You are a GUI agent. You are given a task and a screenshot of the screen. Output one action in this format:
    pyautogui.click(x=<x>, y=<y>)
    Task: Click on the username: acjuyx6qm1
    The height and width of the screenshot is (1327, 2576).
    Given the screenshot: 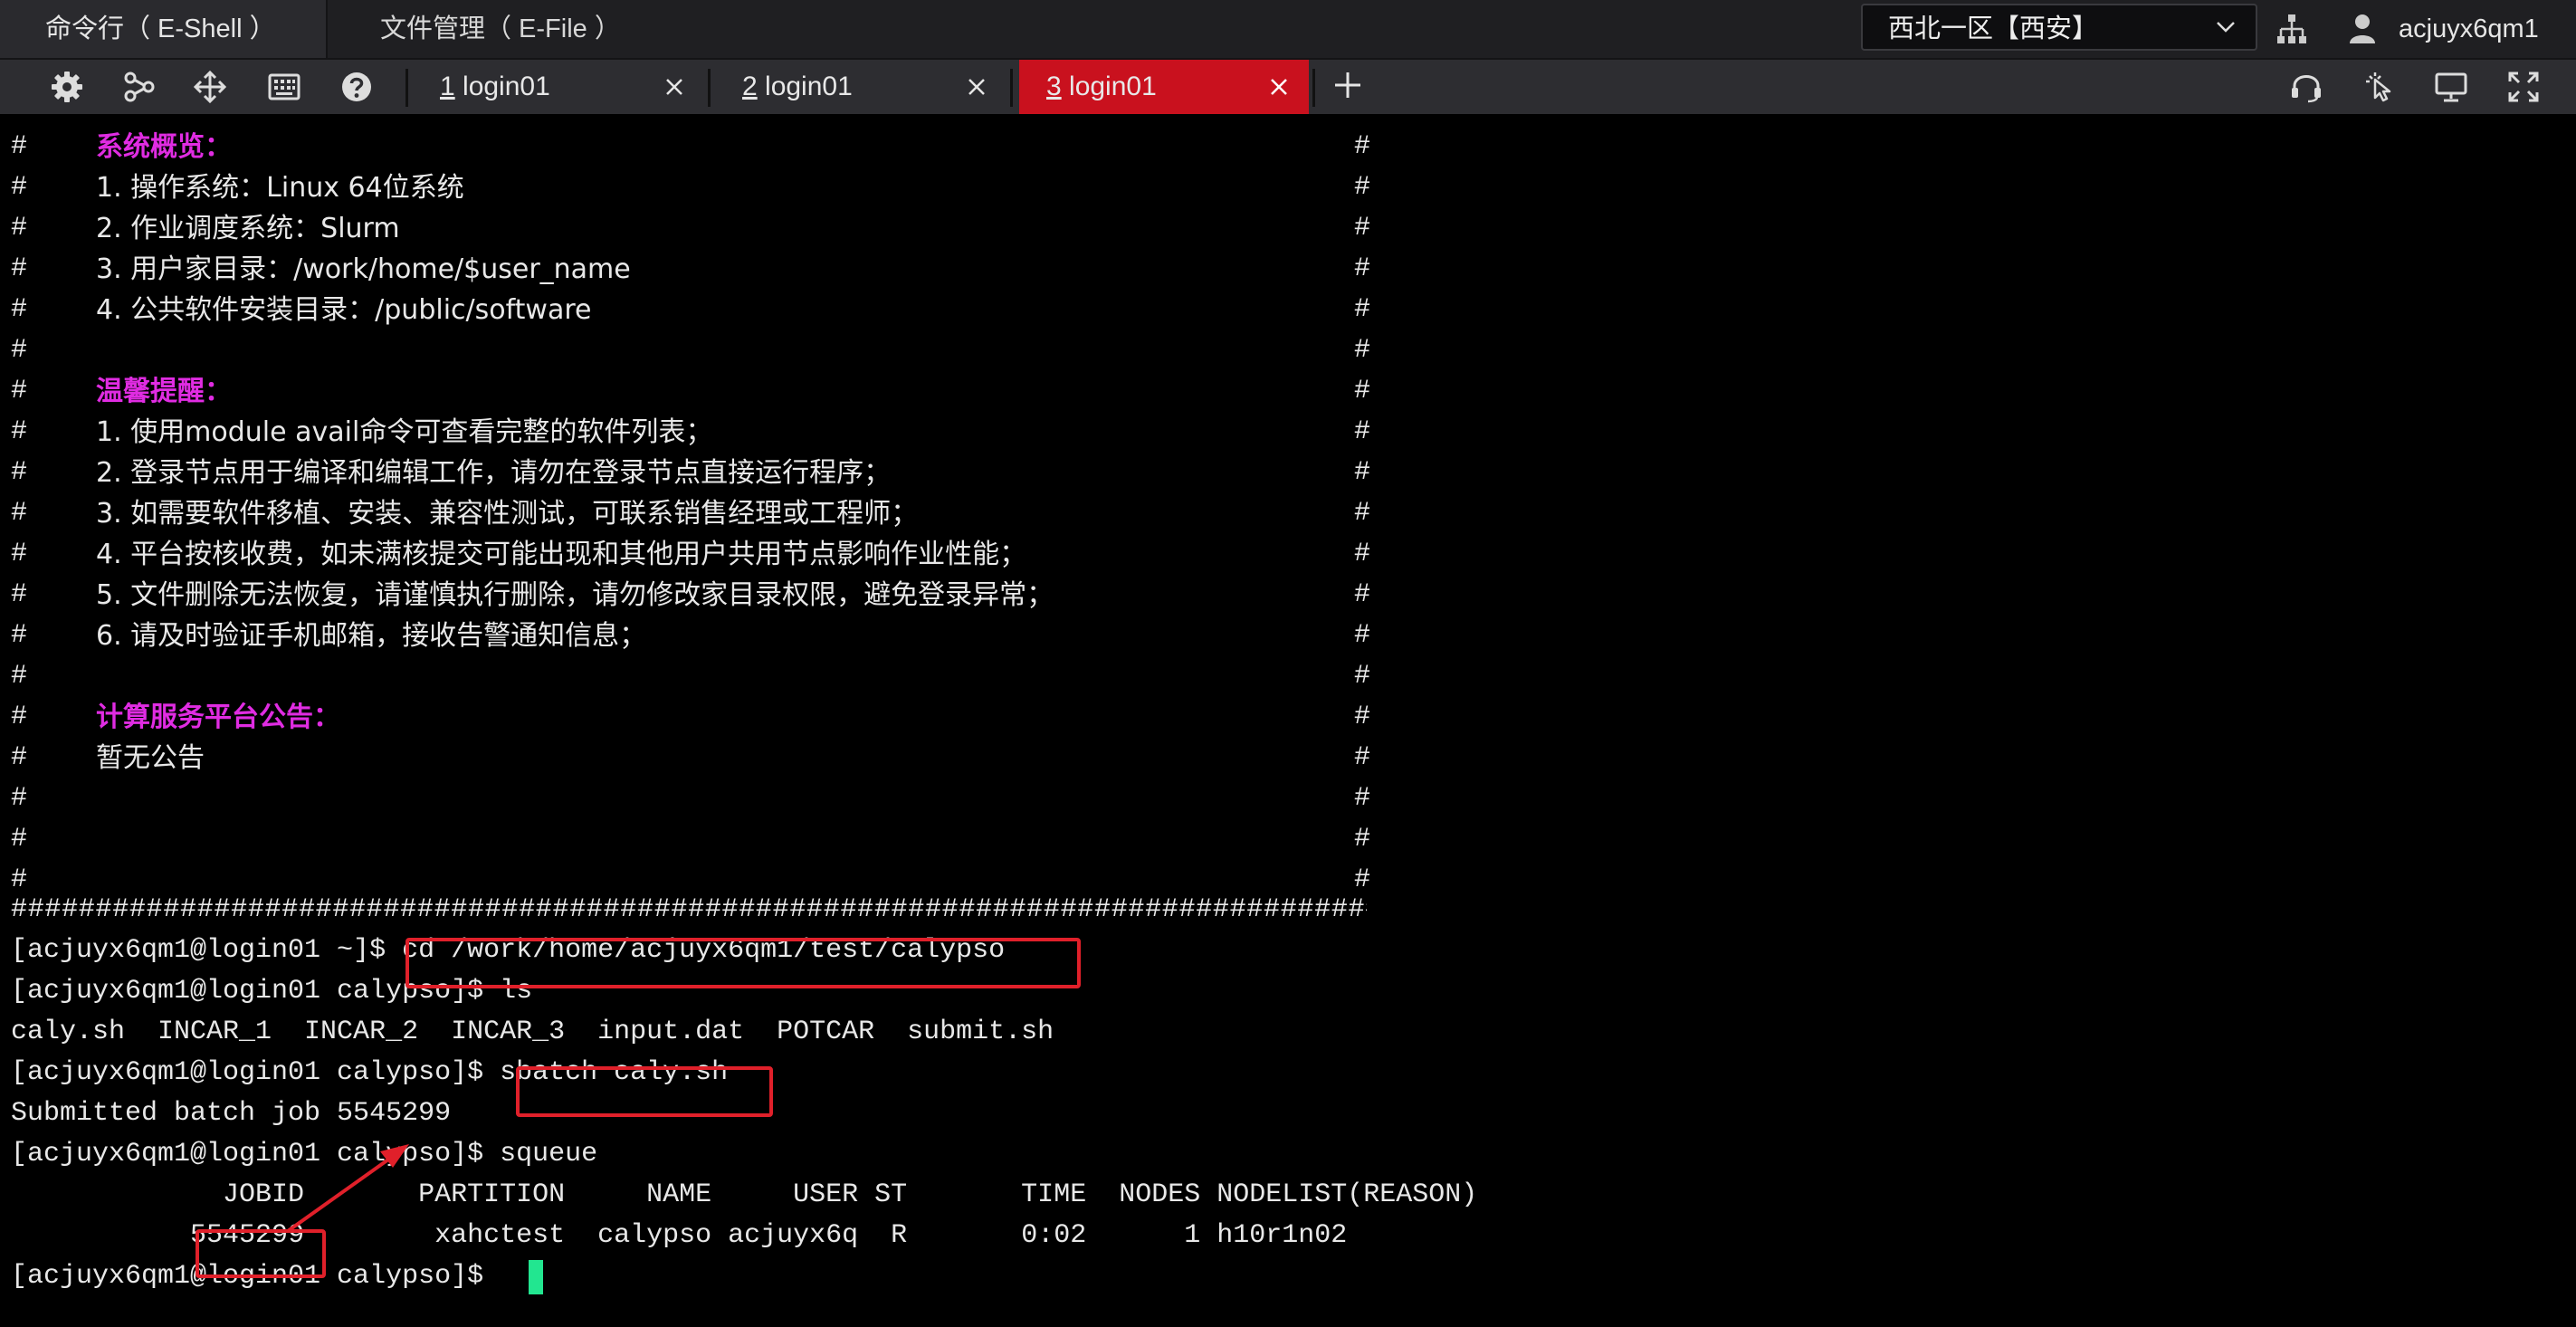 What is the action you would take?
    pyautogui.click(x=2469, y=29)
    